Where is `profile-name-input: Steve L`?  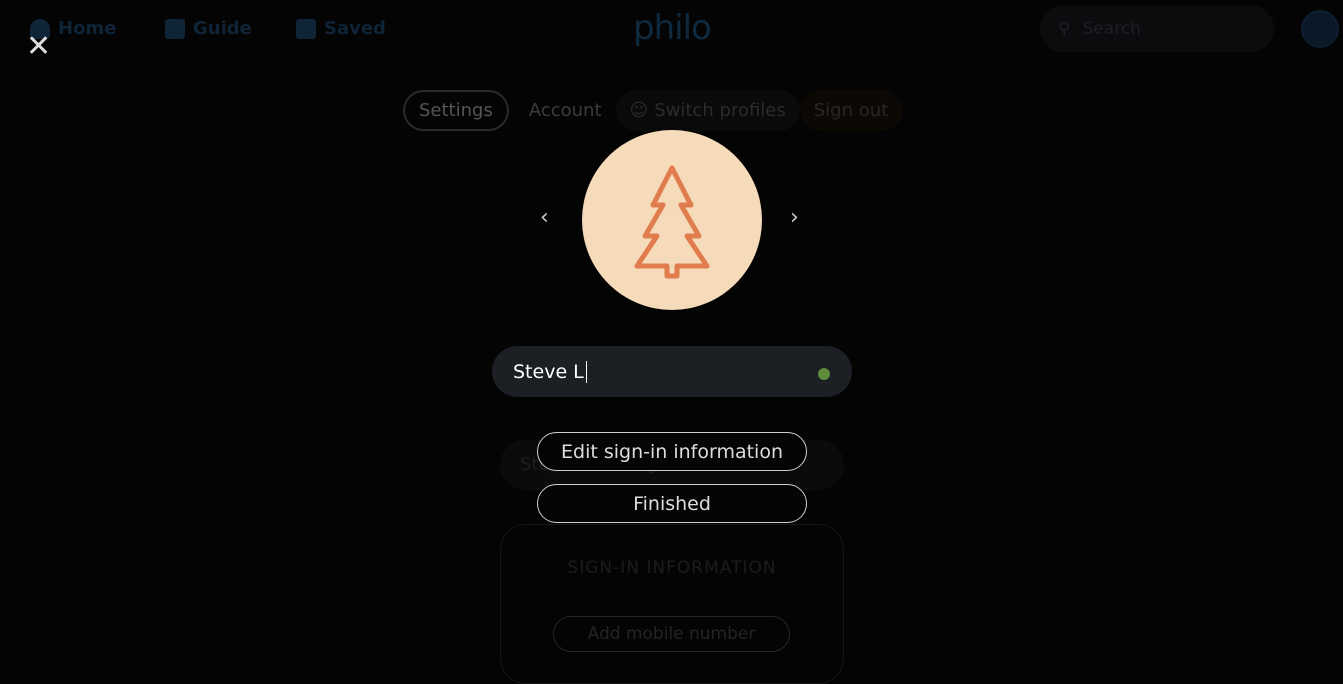
profile-name-input: Steve L is located at coordinates (672, 371).